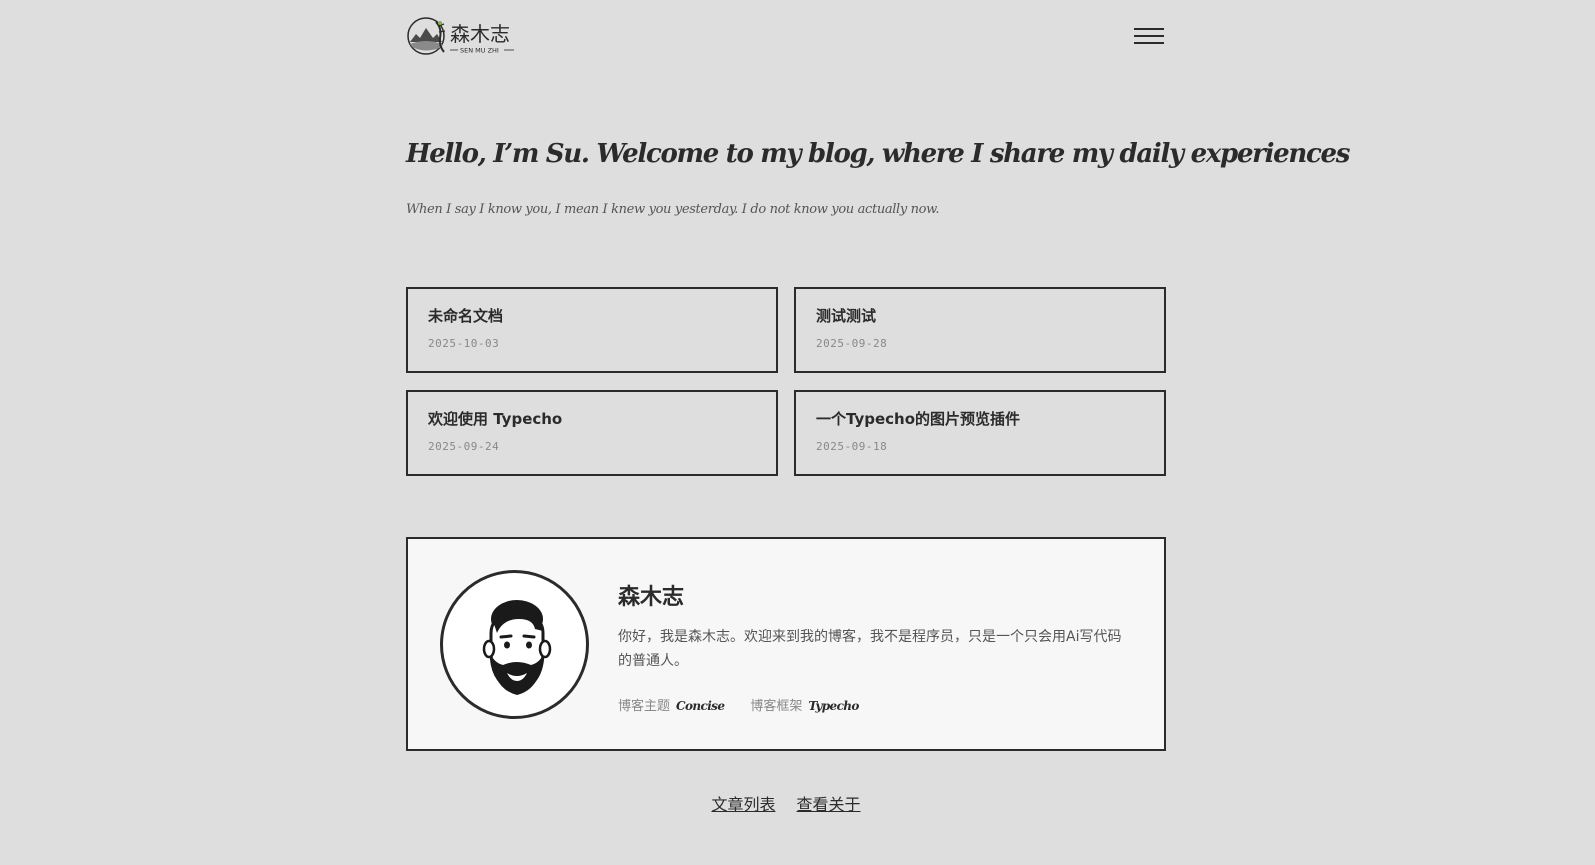  I want to click on post-date: 2025-09-24, so click(464, 446).